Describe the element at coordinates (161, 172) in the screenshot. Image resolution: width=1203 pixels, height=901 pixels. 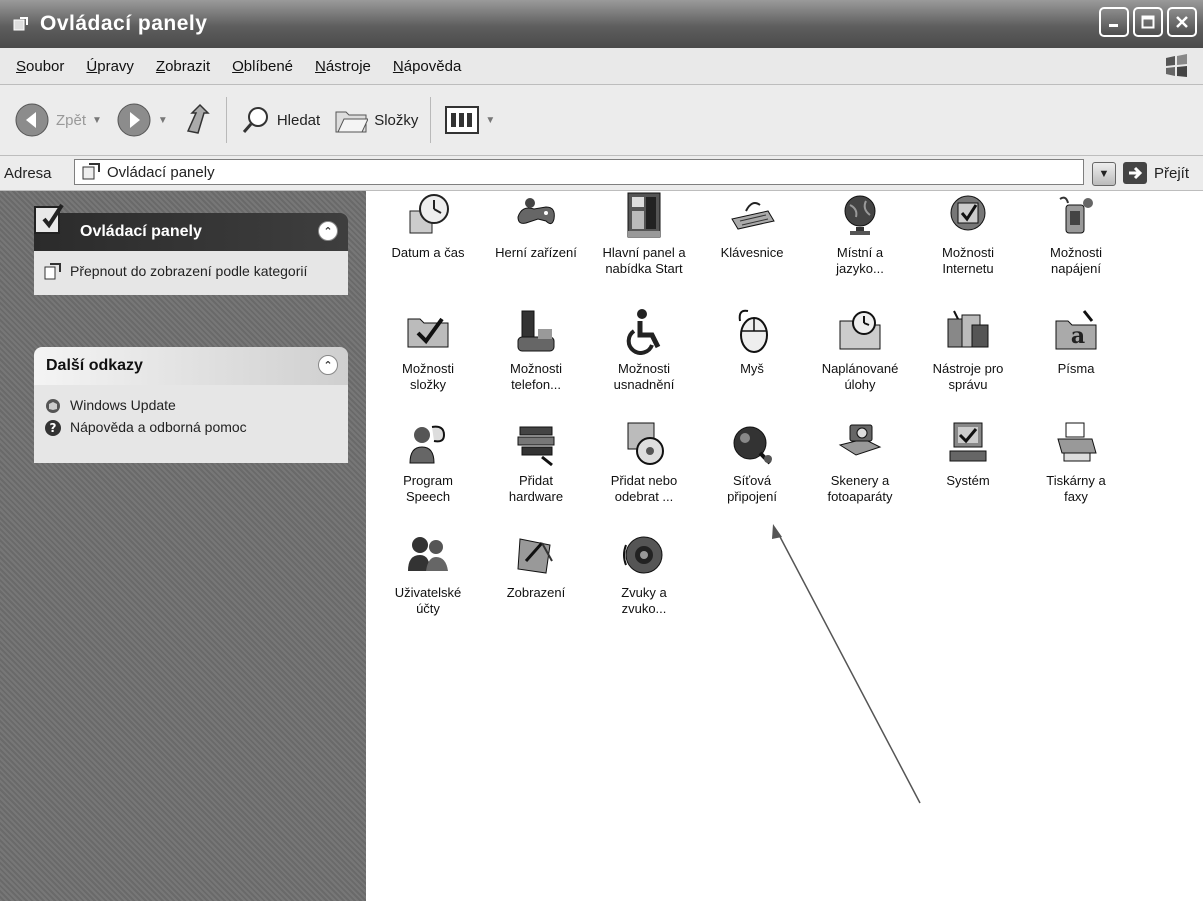
I see `address-value: Ovládací panely` at that location.